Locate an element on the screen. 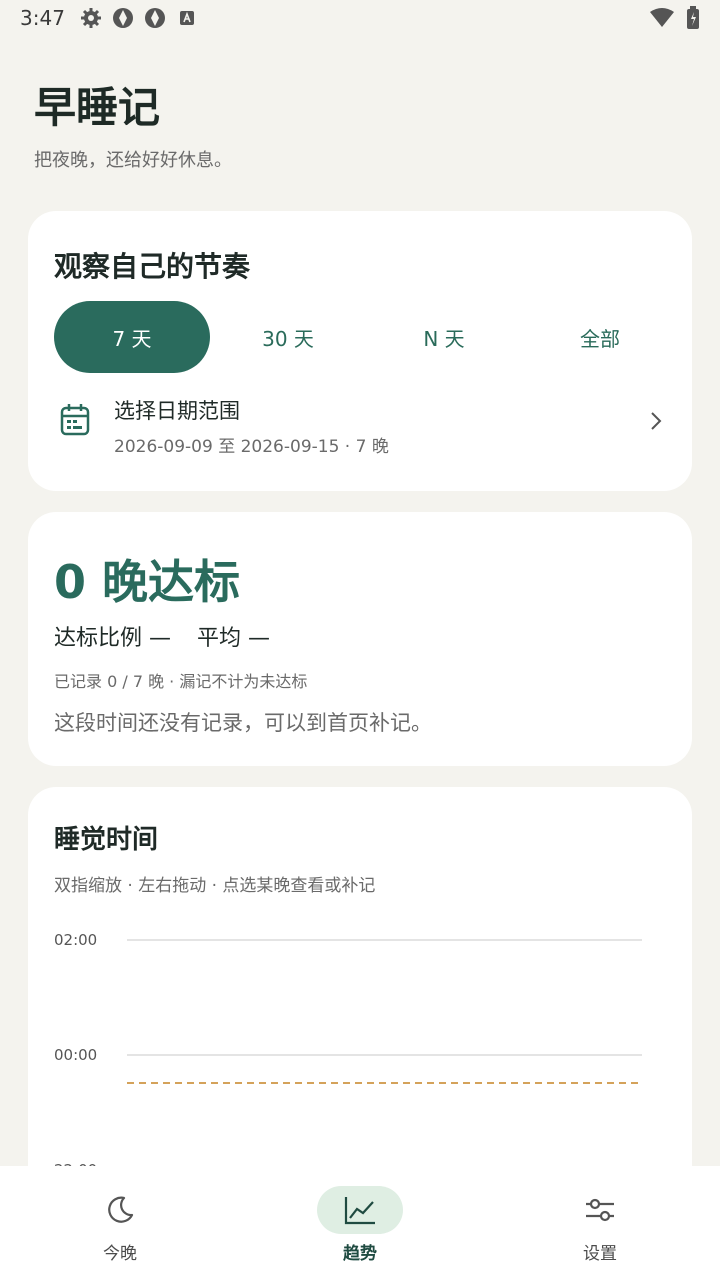 This screenshot has height=1280, width=720. tab-30-days: 30 天 is located at coordinates (288, 337).